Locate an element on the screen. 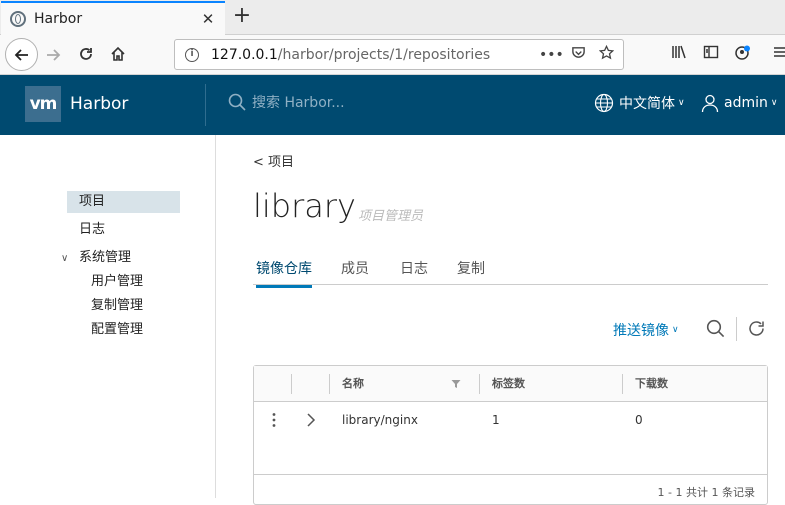 The image size is (785, 505). user-icon is located at coordinates (710, 103).